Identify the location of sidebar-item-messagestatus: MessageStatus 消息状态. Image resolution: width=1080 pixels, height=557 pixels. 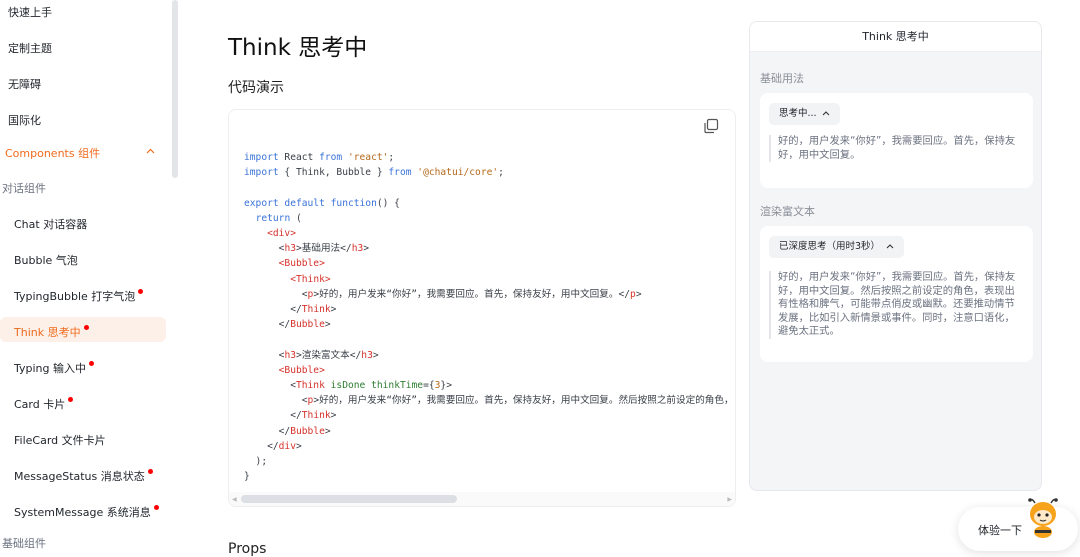
(83, 476).